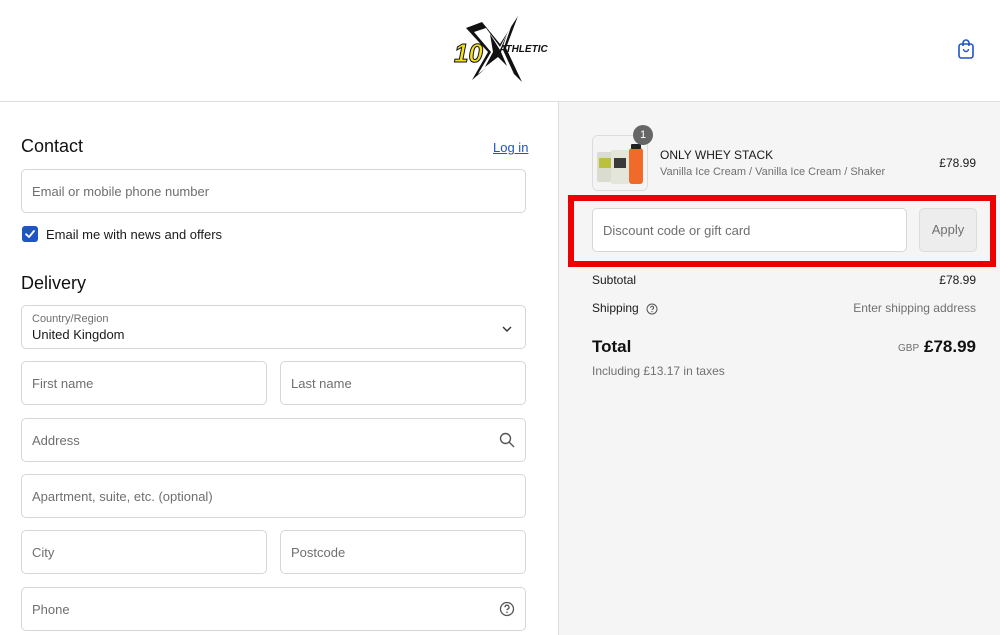 The height and width of the screenshot is (635, 1000). I want to click on postcode-field: Postcode, so click(403, 552).